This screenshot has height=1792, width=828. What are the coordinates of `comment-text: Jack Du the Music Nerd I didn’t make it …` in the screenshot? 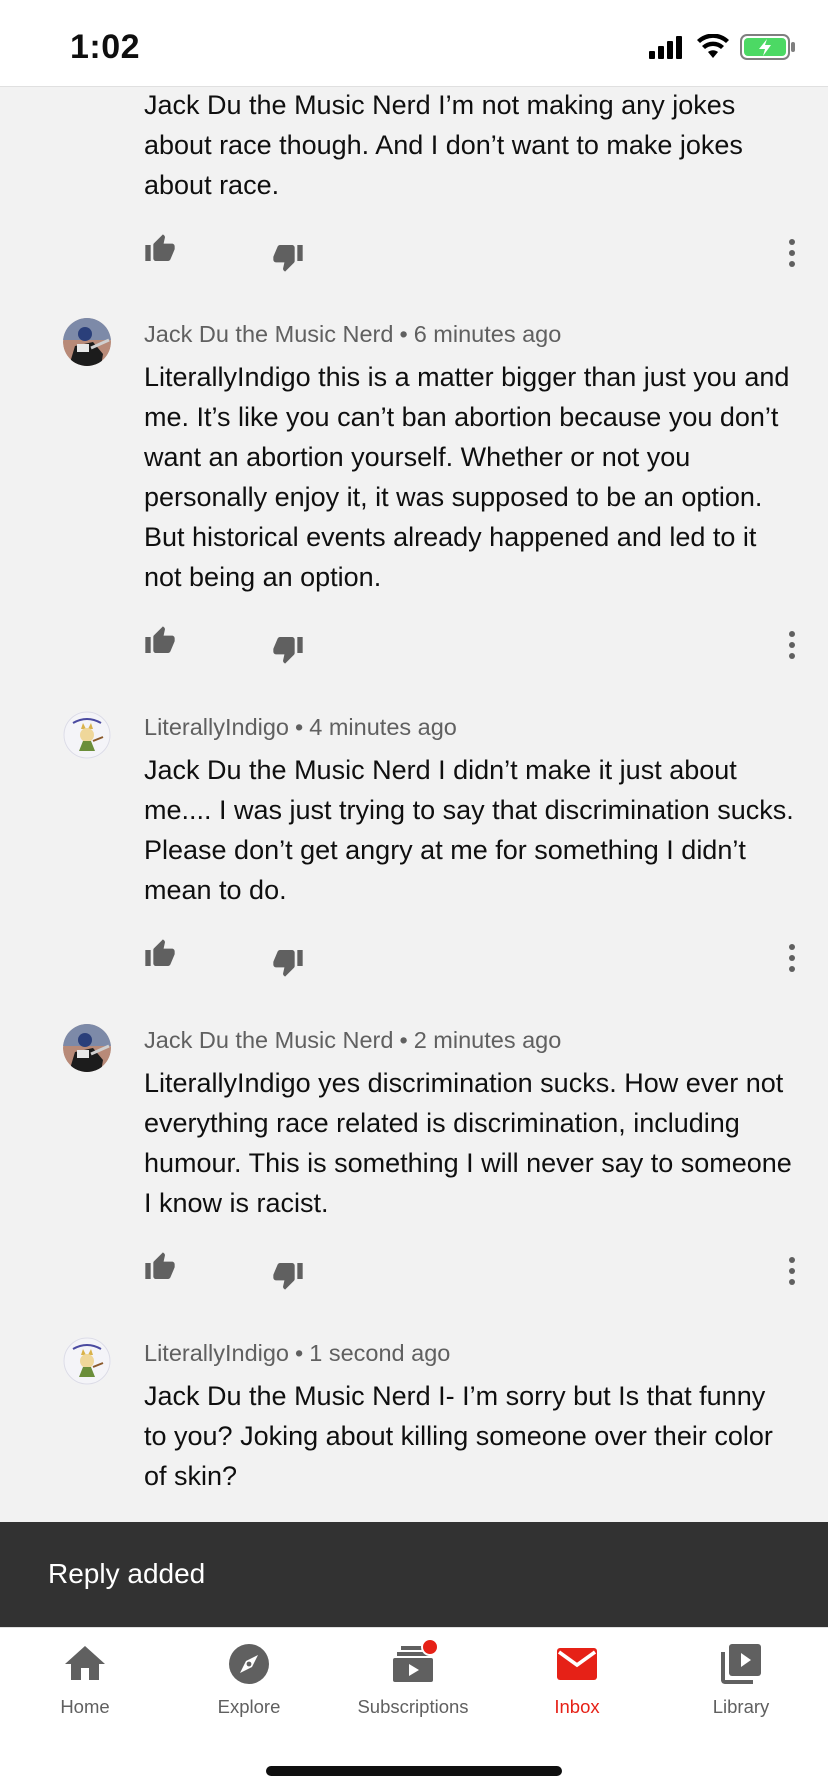 It's located at (469, 830).